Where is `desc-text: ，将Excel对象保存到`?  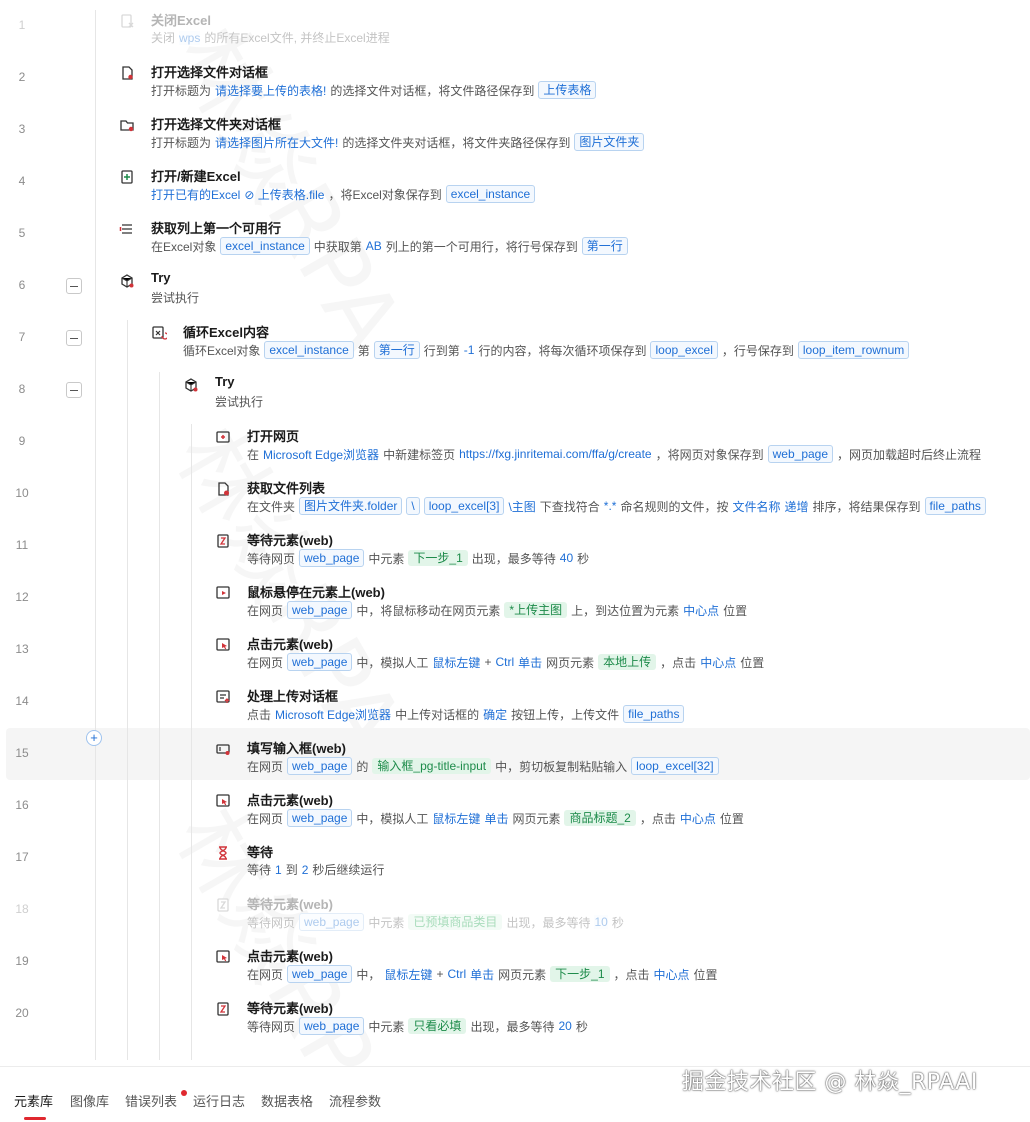 desc-text: ，将Excel对象保存到 is located at coordinates (385, 194).